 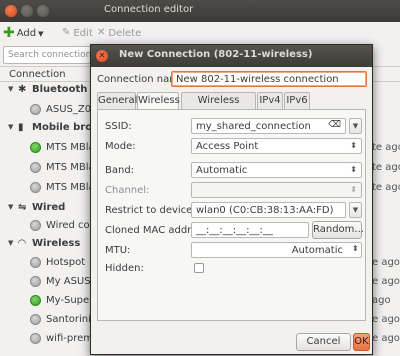 What do you see at coordinates (355, 248) in the screenshot?
I see `spin-arrows-icon: ⬍` at bounding box center [355, 248].